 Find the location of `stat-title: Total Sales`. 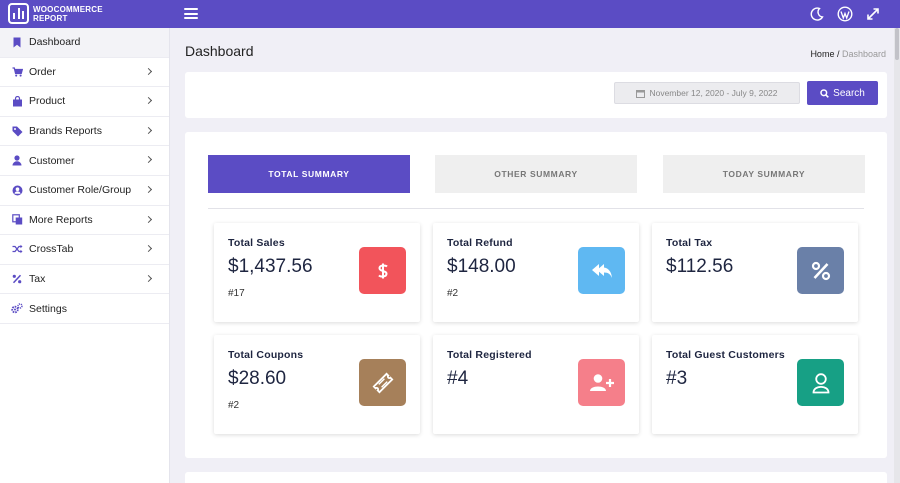

stat-title: Total Sales is located at coordinates (256, 243).